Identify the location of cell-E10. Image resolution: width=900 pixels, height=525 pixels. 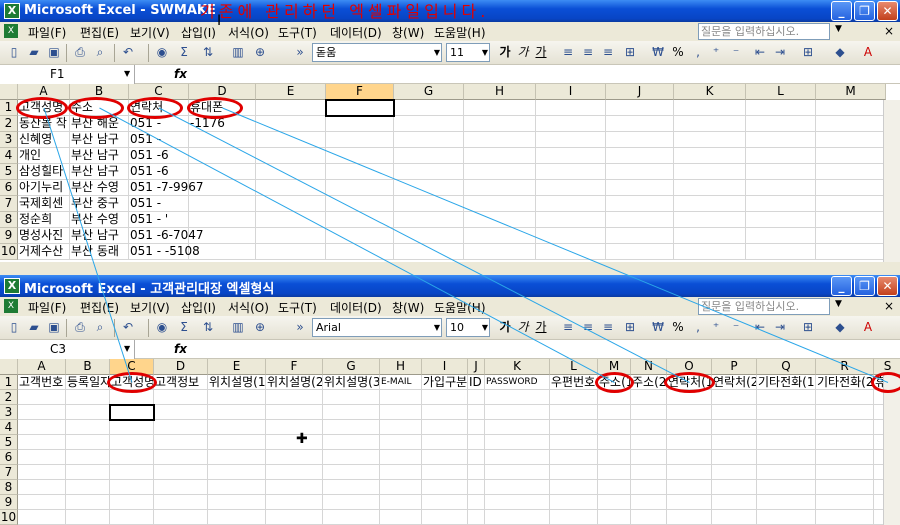
(237, 517).